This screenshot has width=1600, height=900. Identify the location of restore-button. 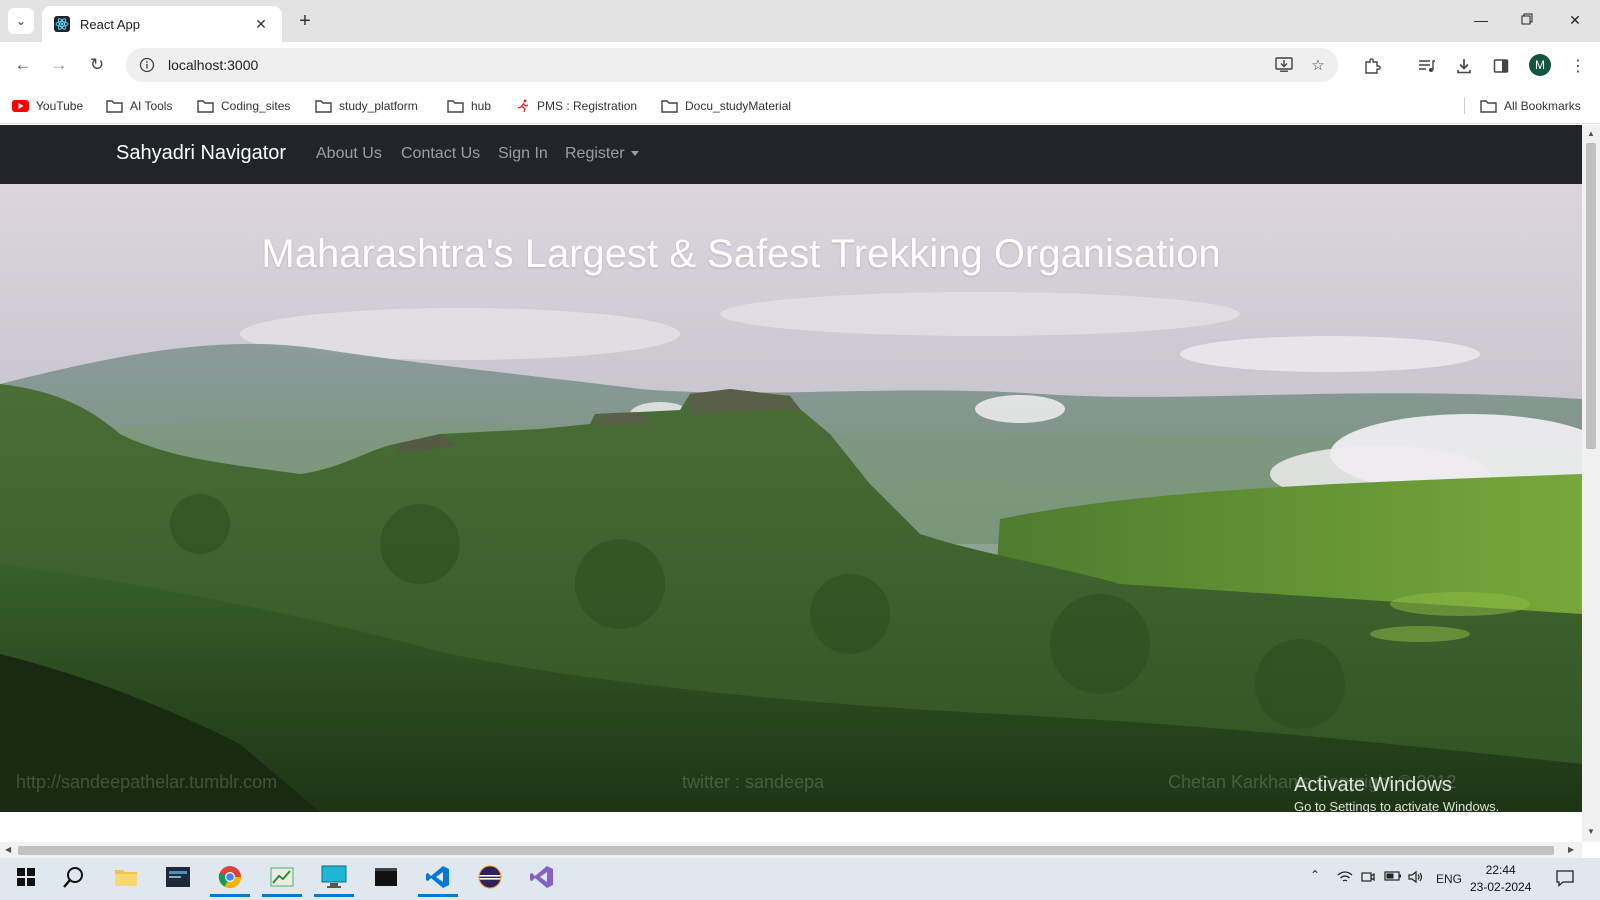
(1527, 20).